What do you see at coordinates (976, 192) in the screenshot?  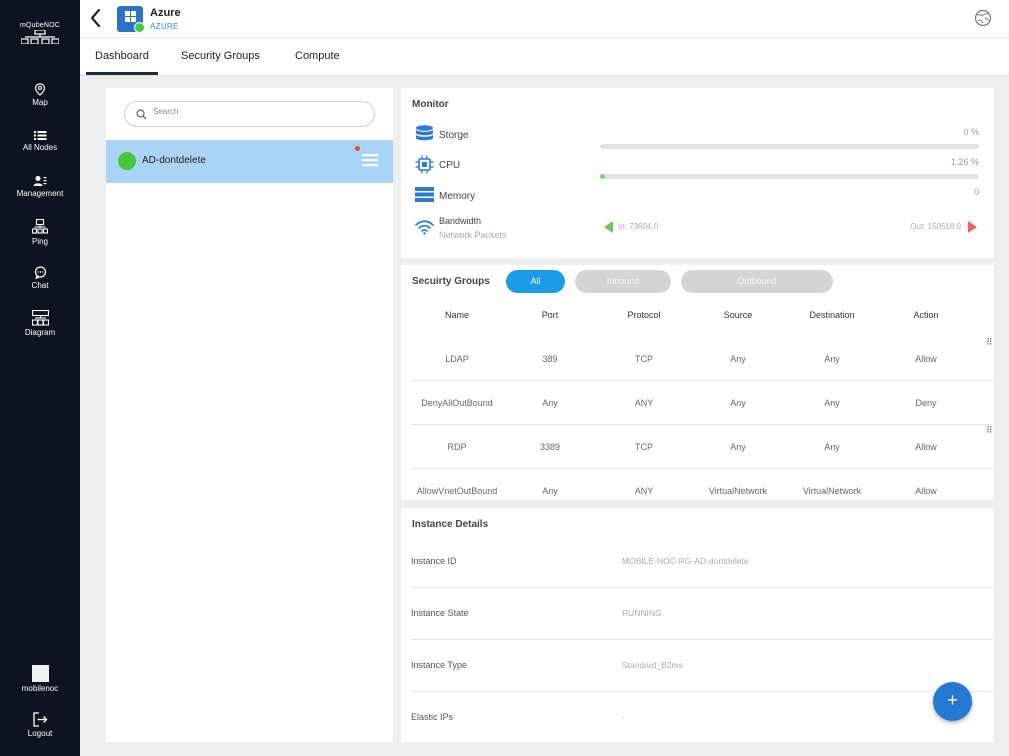 I see `memory-value: 0` at bounding box center [976, 192].